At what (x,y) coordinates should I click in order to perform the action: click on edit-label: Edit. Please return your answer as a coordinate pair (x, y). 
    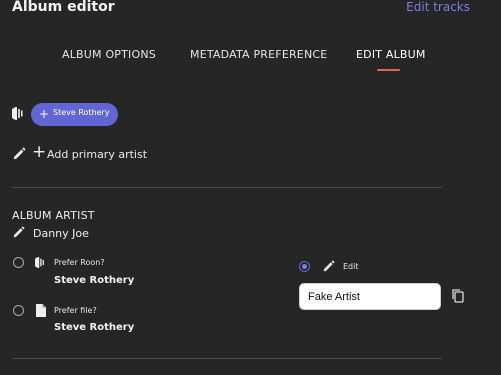
    Looking at the image, I should click on (351, 266).